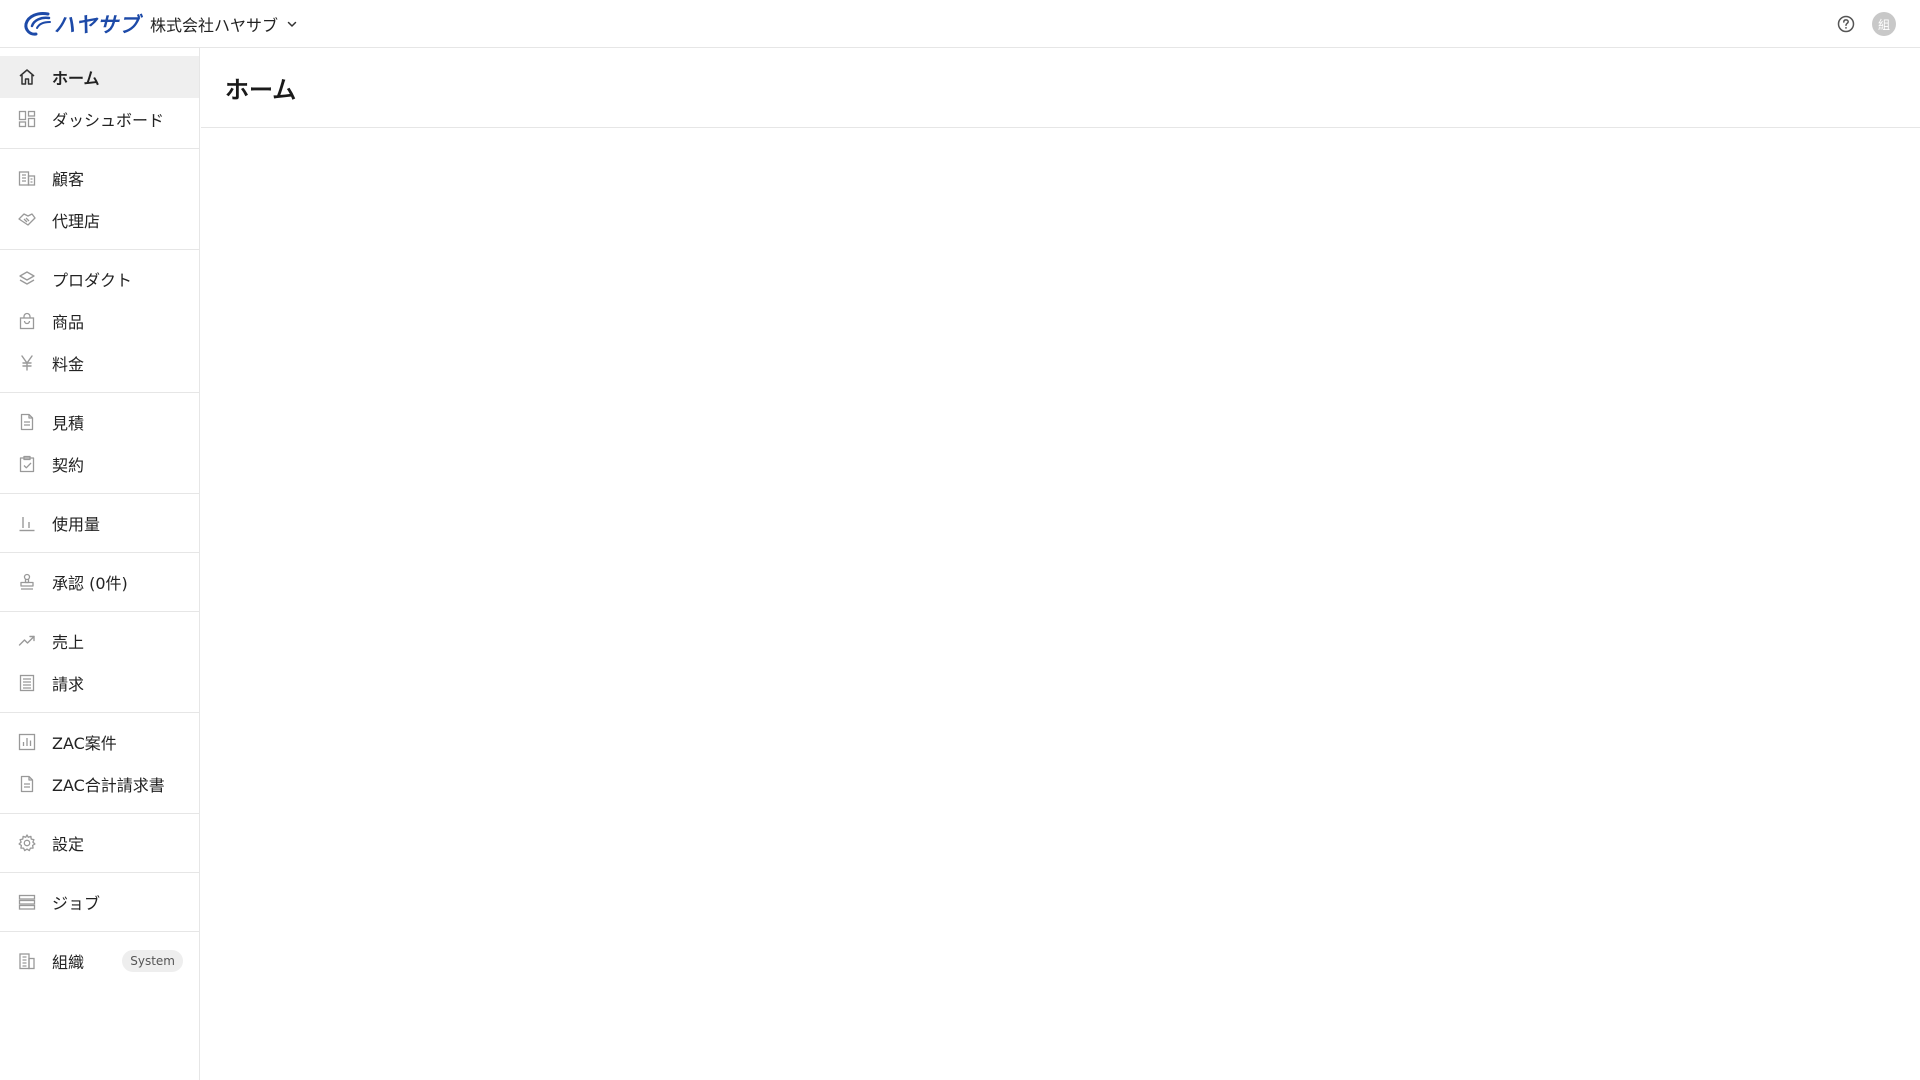 This screenshot has width=1920, height=1080. I want to click on list-document-icon, so click(27, 683).